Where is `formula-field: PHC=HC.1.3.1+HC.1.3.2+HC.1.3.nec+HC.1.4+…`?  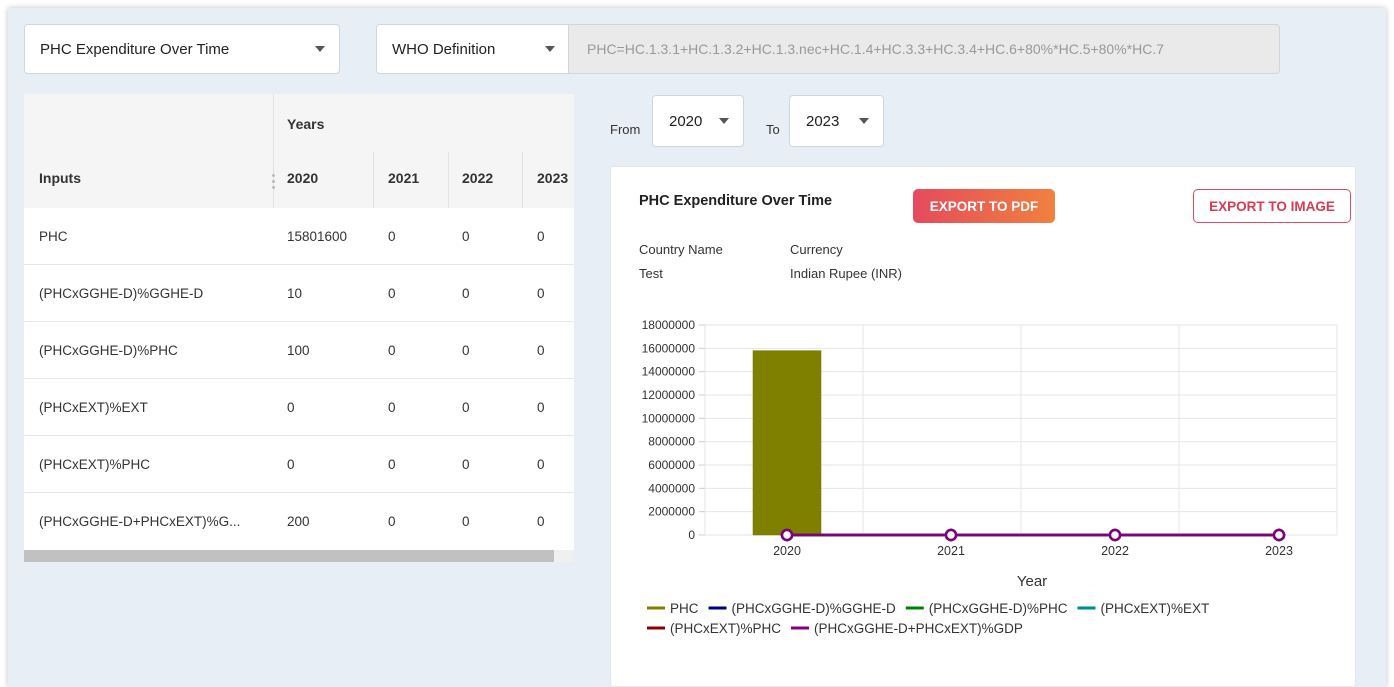
formula-field: PHC=HC.1.3.1+HC.1.3.2+HC.1.3.nec+HC.1.4+… is located at coordinates (924, 49).